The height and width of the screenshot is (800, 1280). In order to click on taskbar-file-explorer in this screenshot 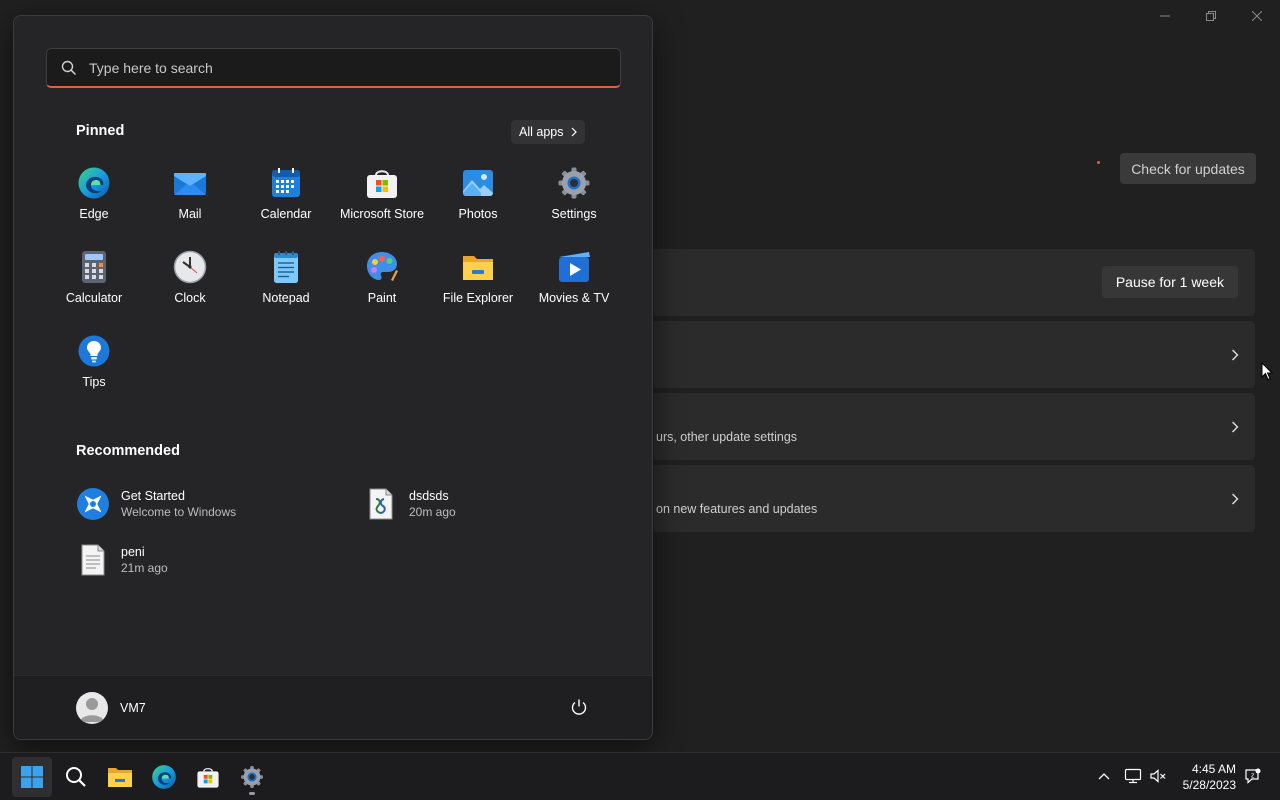, I will do `click(120, 777)`.